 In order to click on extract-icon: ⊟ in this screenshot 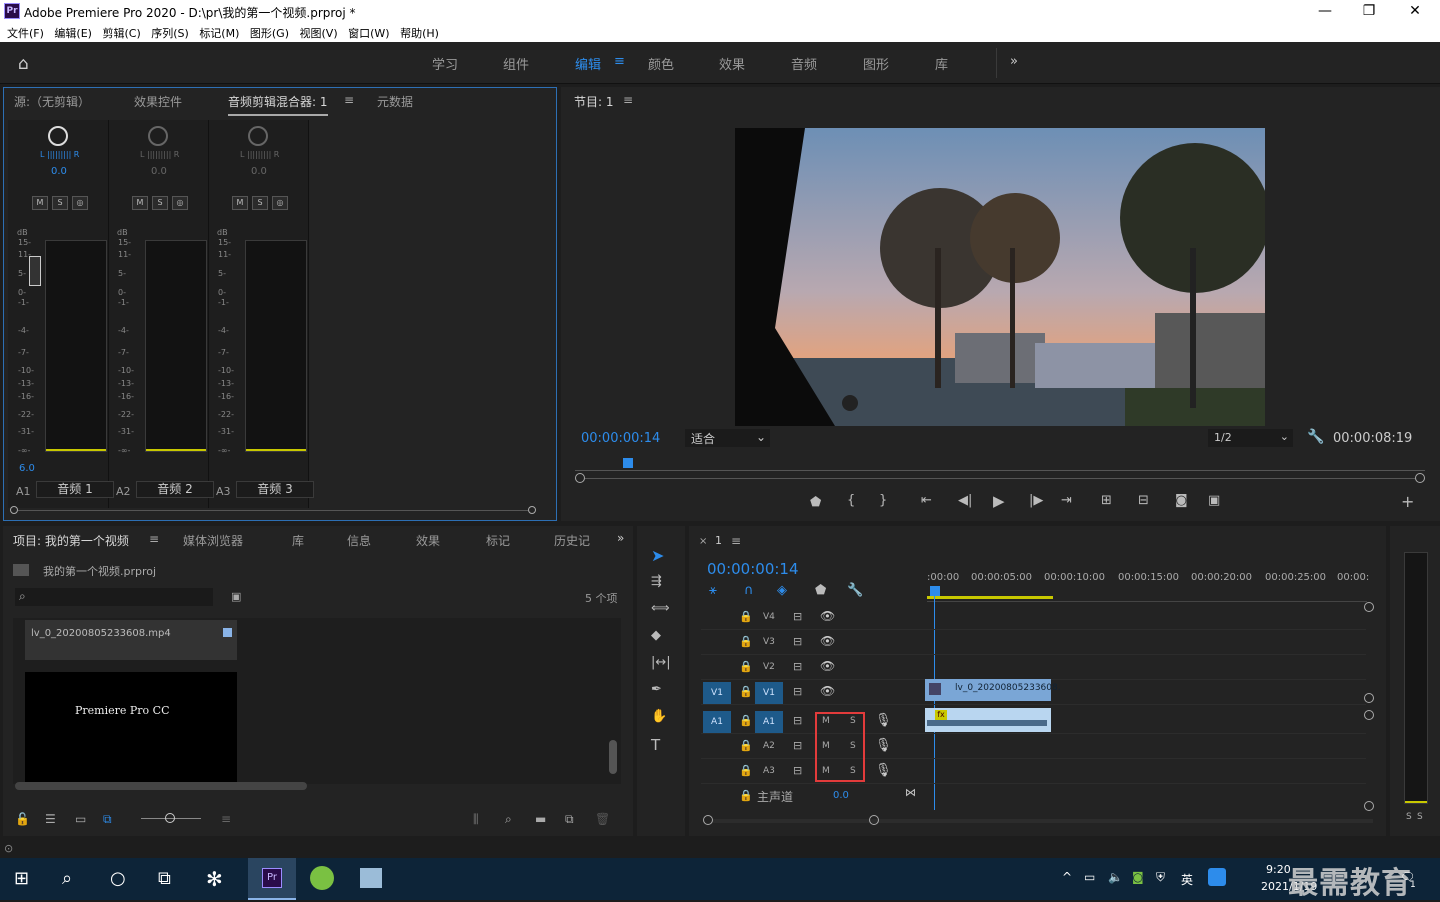, I will do `click(1143, 500)`.